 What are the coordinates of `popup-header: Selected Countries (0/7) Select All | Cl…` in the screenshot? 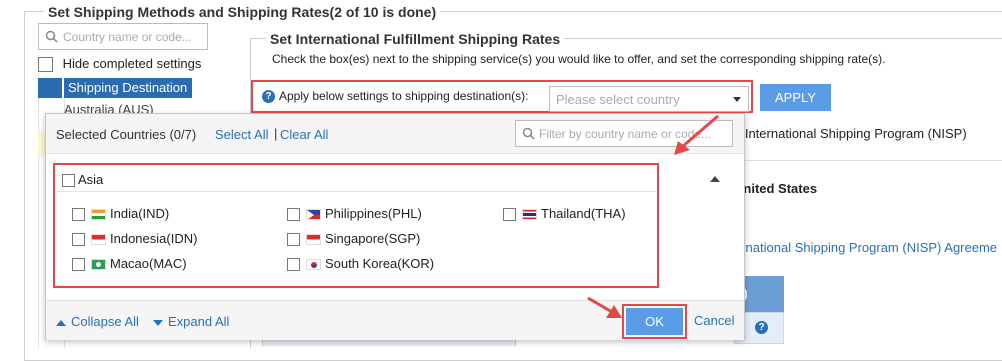 It's located at (395, 134).